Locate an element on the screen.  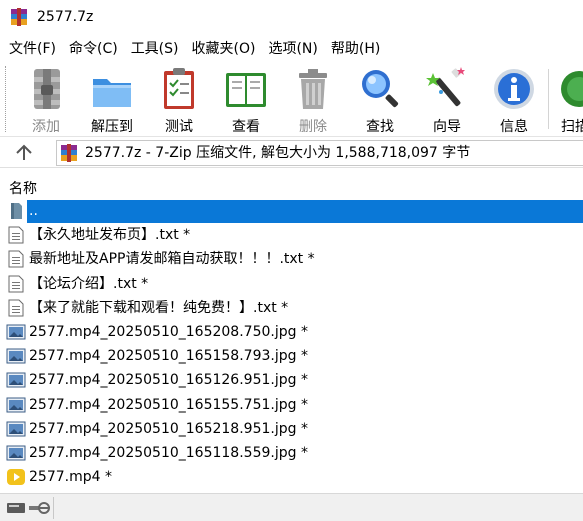
extract-label: 解压到 is located at coordinates (112, 127).